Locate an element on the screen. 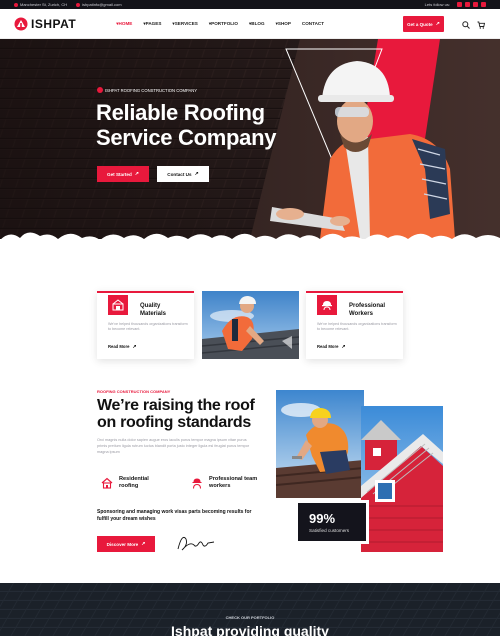  satisfaction-stat: 99% Satisfied customers is located at coordinates (332, 522).